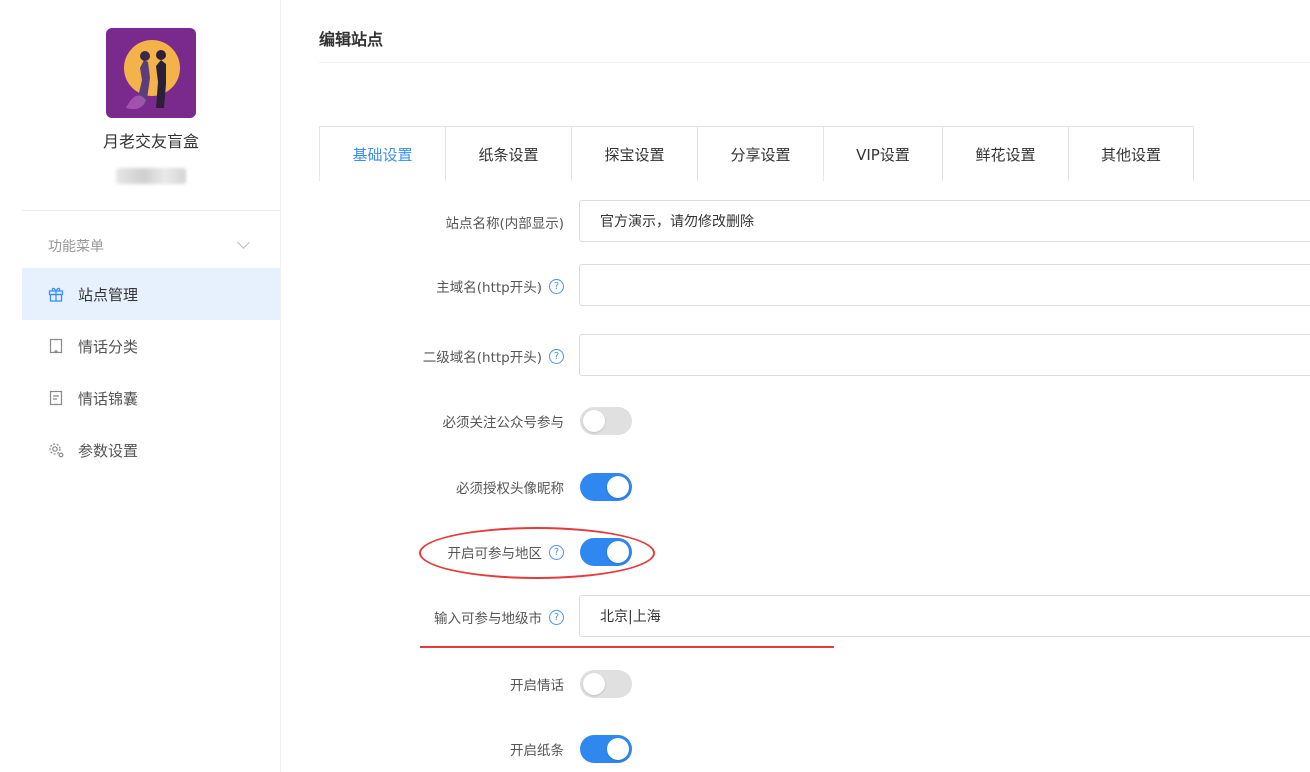 Image resolution: width=1310 pixels, height=772 pixels. What do you see at coordinates (820, 487) in the screenshot?
I see `form-row-auth-avatar: 必须授权头像昵称` at bounding box center [820, 487].